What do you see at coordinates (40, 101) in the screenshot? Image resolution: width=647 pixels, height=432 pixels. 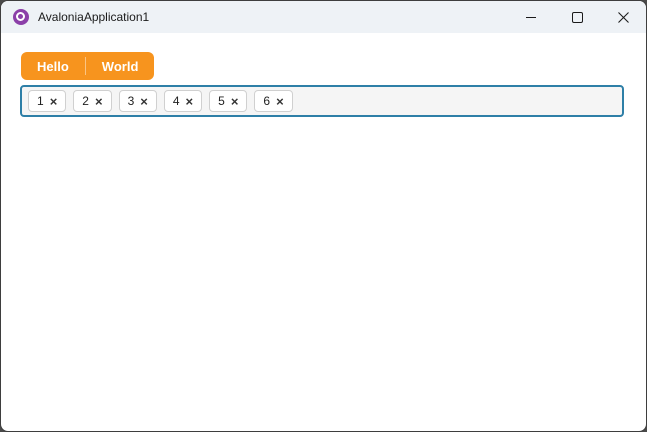 I see `chip-1-label: 1` at bounding box center [40, 101].